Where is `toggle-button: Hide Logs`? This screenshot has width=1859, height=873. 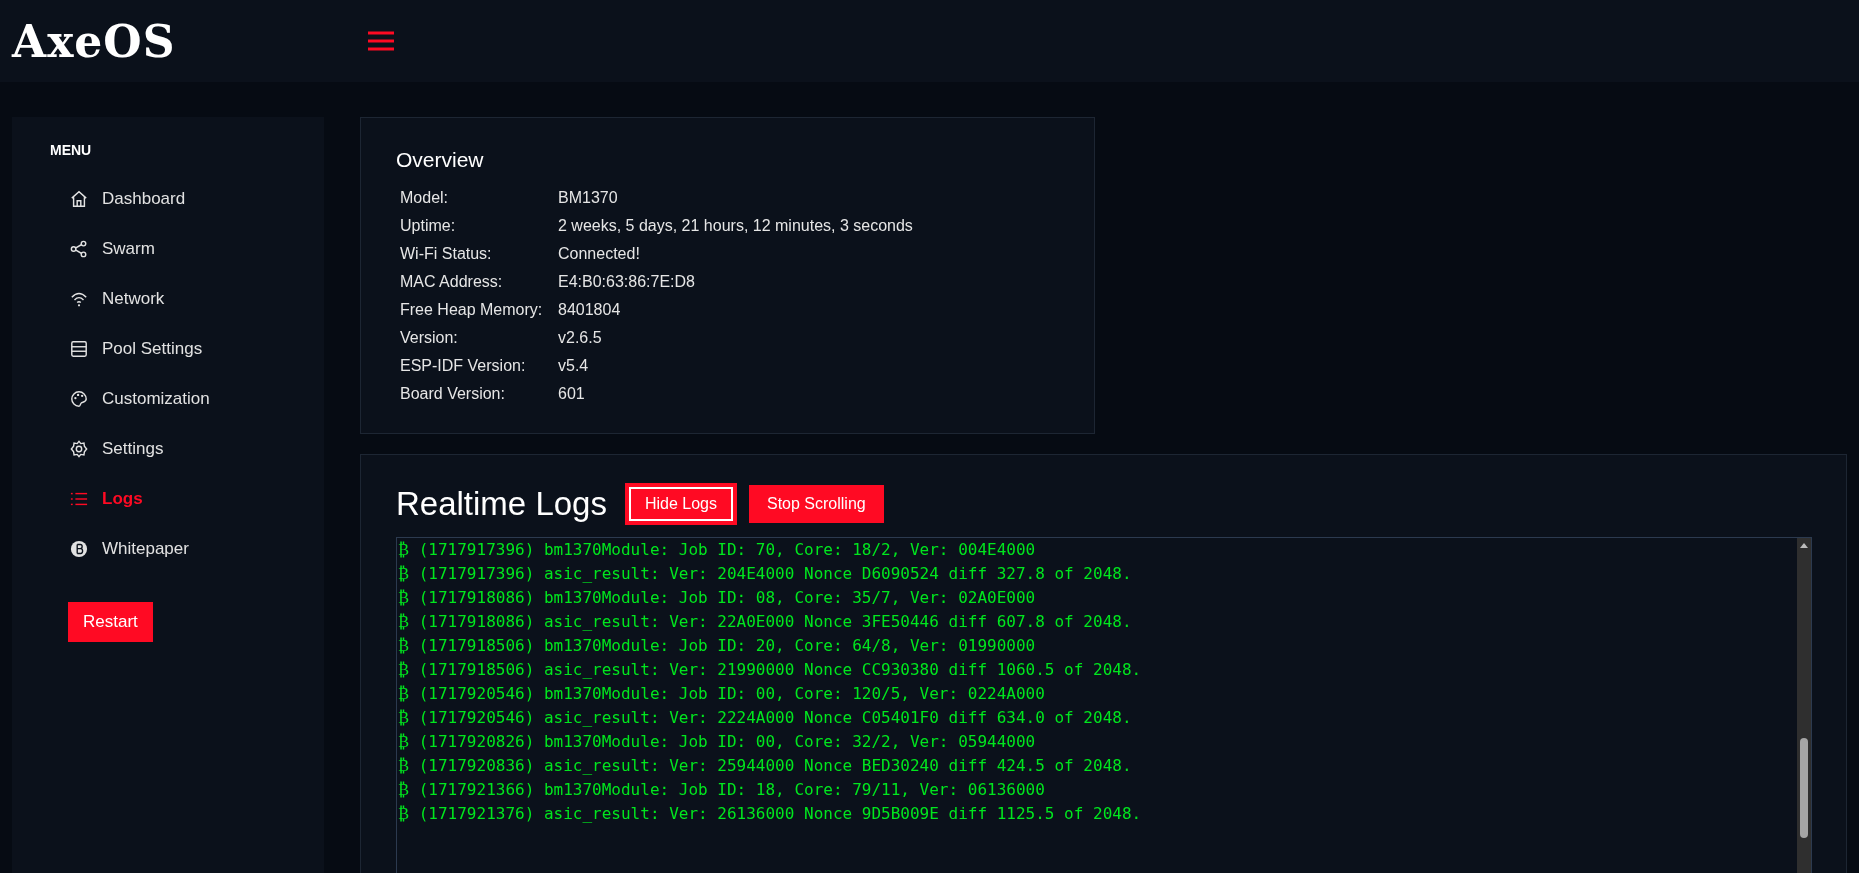 toggle-button: Hide Logs is located at coordinates (680, 504).